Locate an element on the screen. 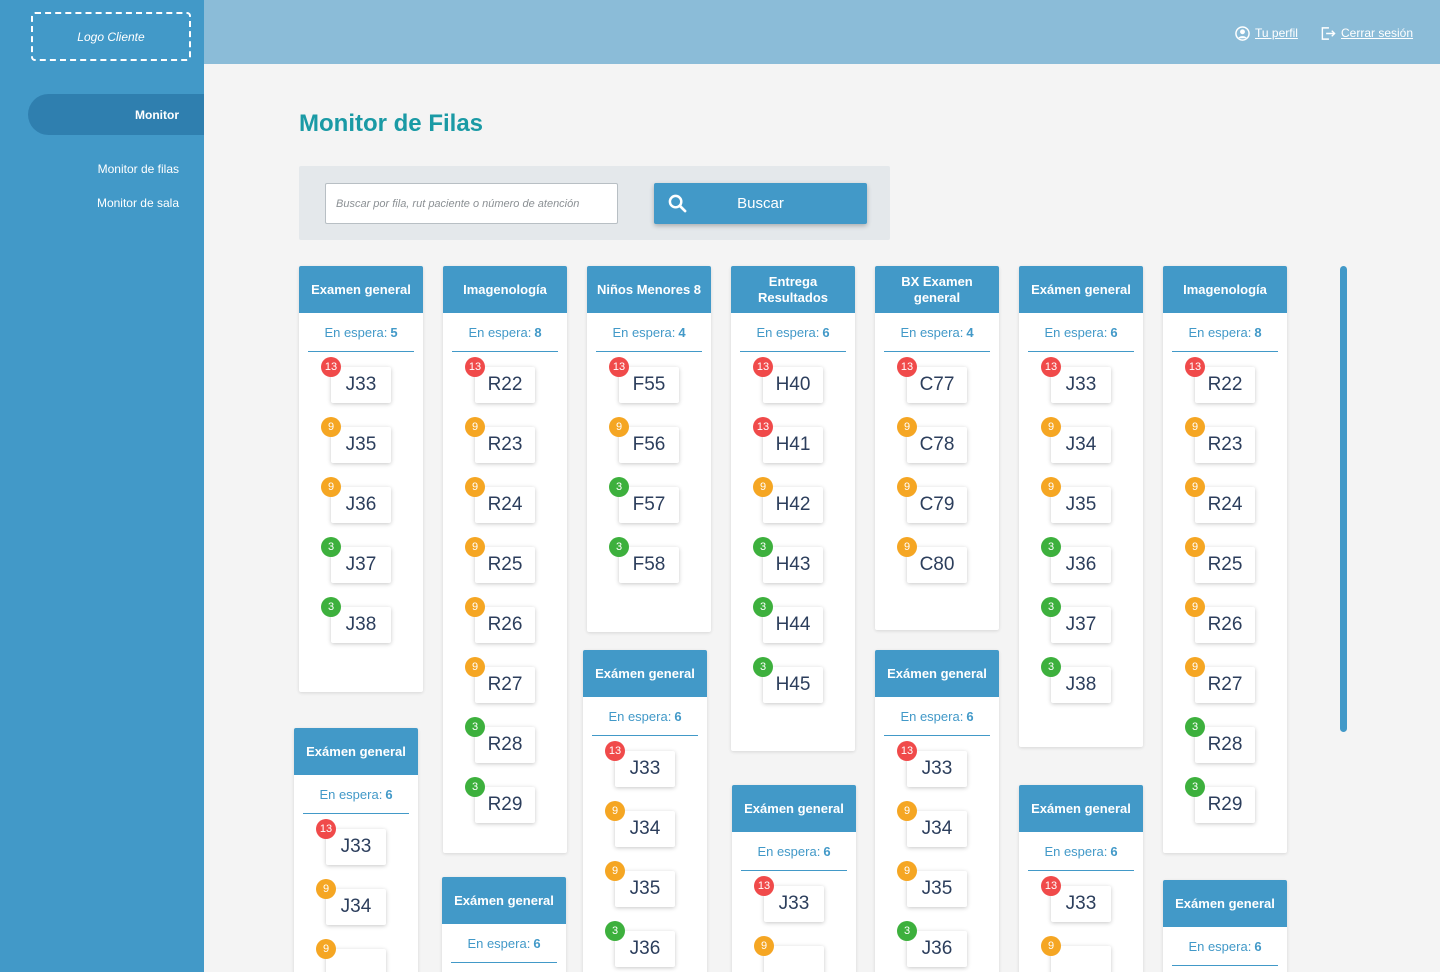  search-button: Buscar is located at coordinates (760, 203).